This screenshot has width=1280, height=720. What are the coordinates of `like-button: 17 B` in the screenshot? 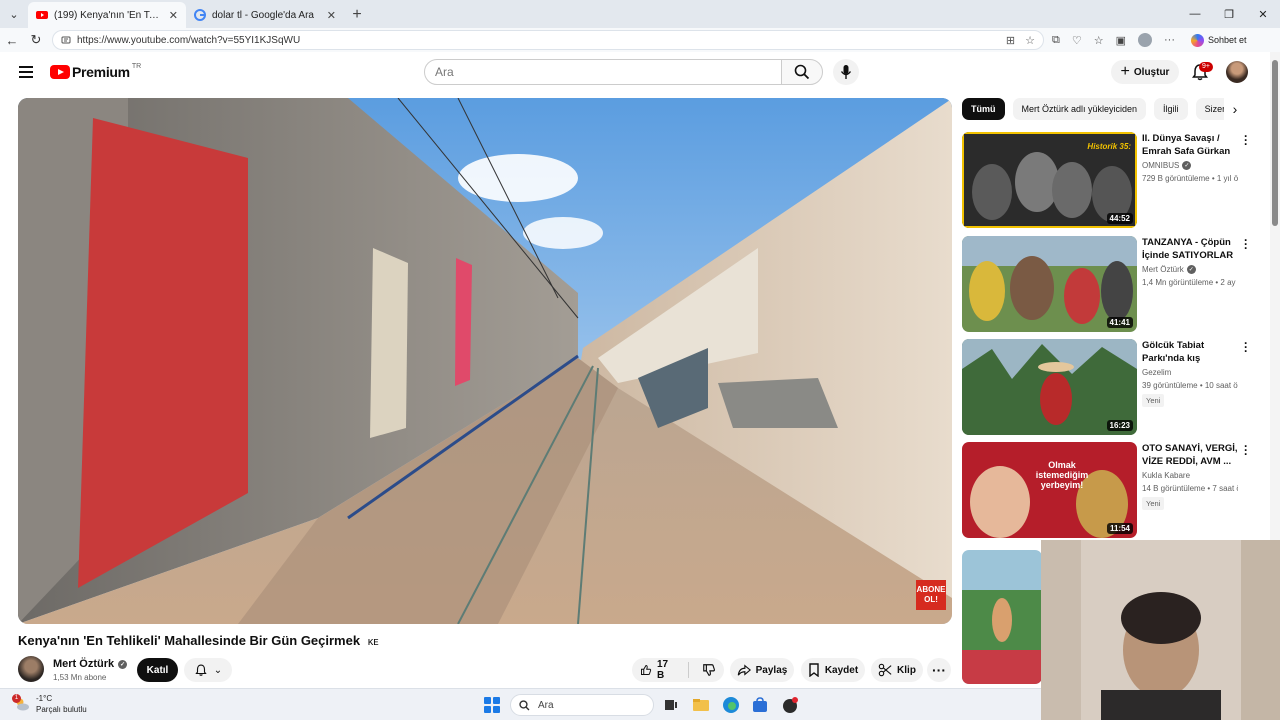 It's located at (657, 670).